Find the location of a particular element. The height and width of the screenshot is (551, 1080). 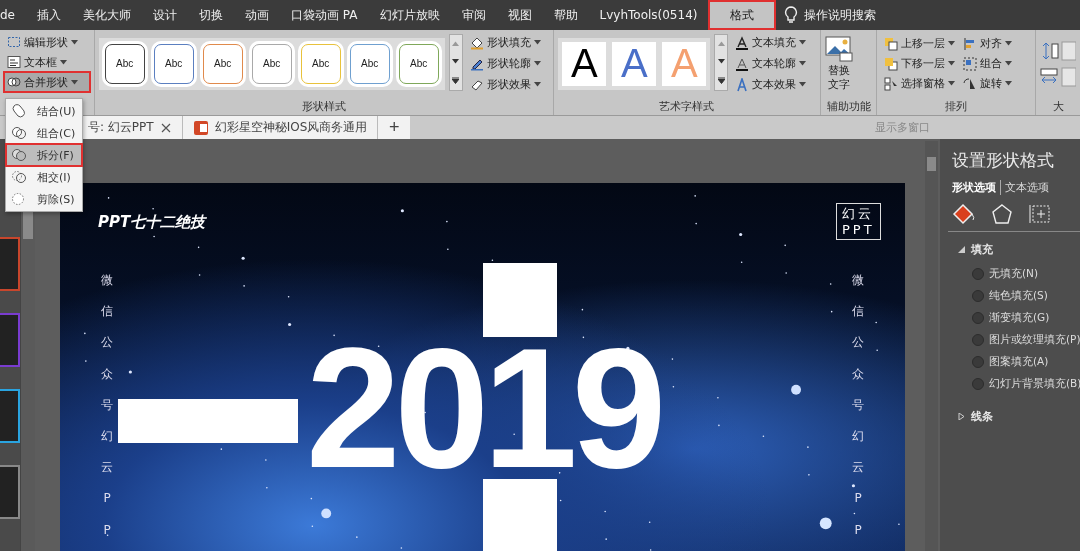

intersect-icon is located at coordinates (19, 177).